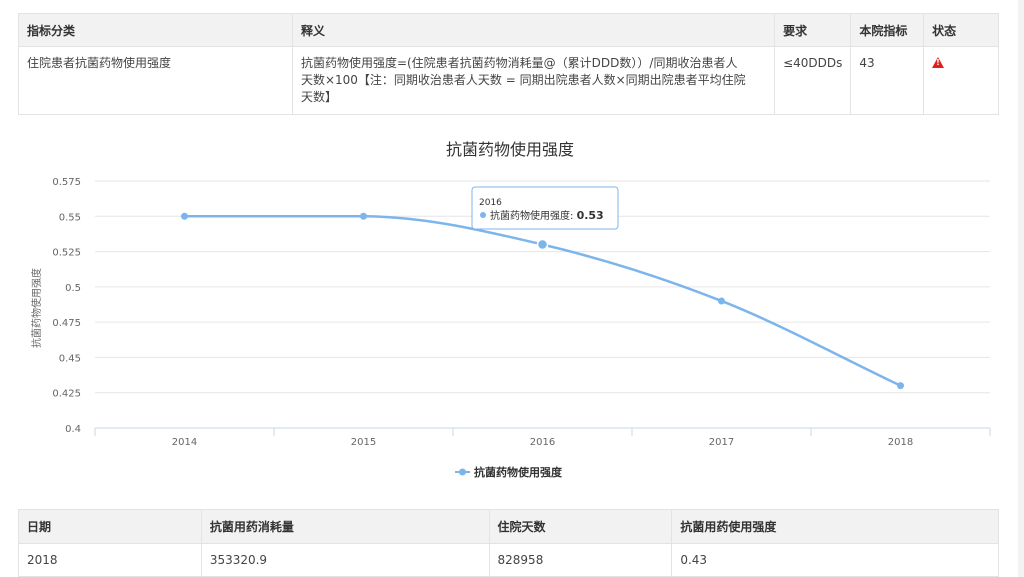 The height and width of the screenshot is (577, 1024). What do you see at coordinates (961, 80) in the screenshot?
I see `cell-status` at bounding box center [961, 80].